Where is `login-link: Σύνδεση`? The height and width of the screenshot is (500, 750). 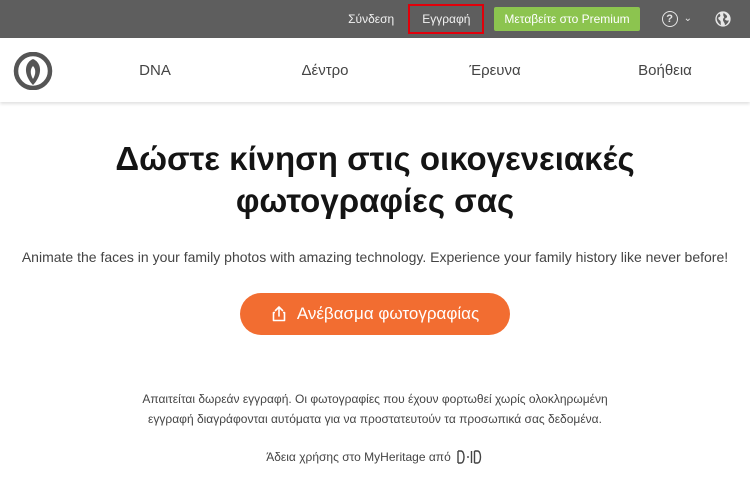
login-link: Σύνδεση is located at coordinates (371, 19).